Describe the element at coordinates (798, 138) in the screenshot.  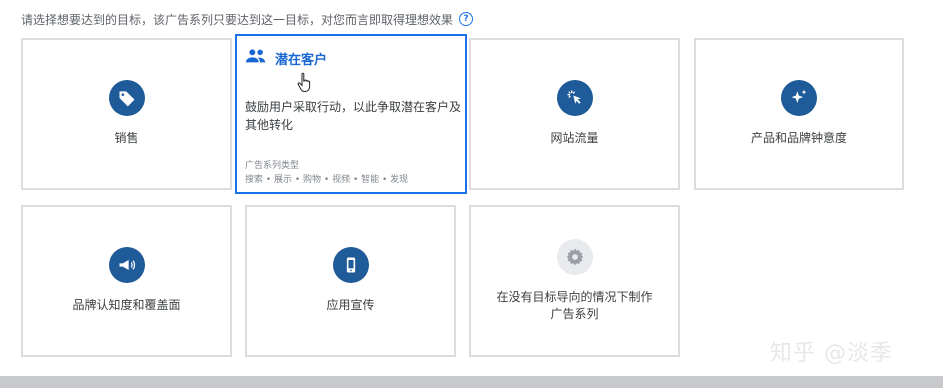
I see `goal-card-label: 产品和品牌钟意度` at that location.